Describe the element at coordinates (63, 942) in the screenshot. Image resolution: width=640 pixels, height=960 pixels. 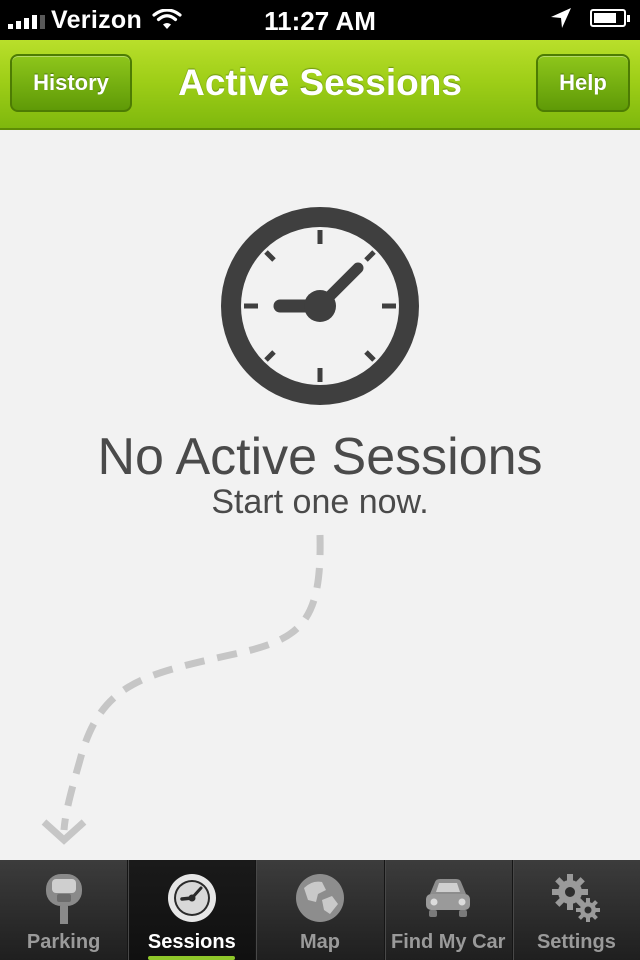
I see `tab-label: Parking` at that location.